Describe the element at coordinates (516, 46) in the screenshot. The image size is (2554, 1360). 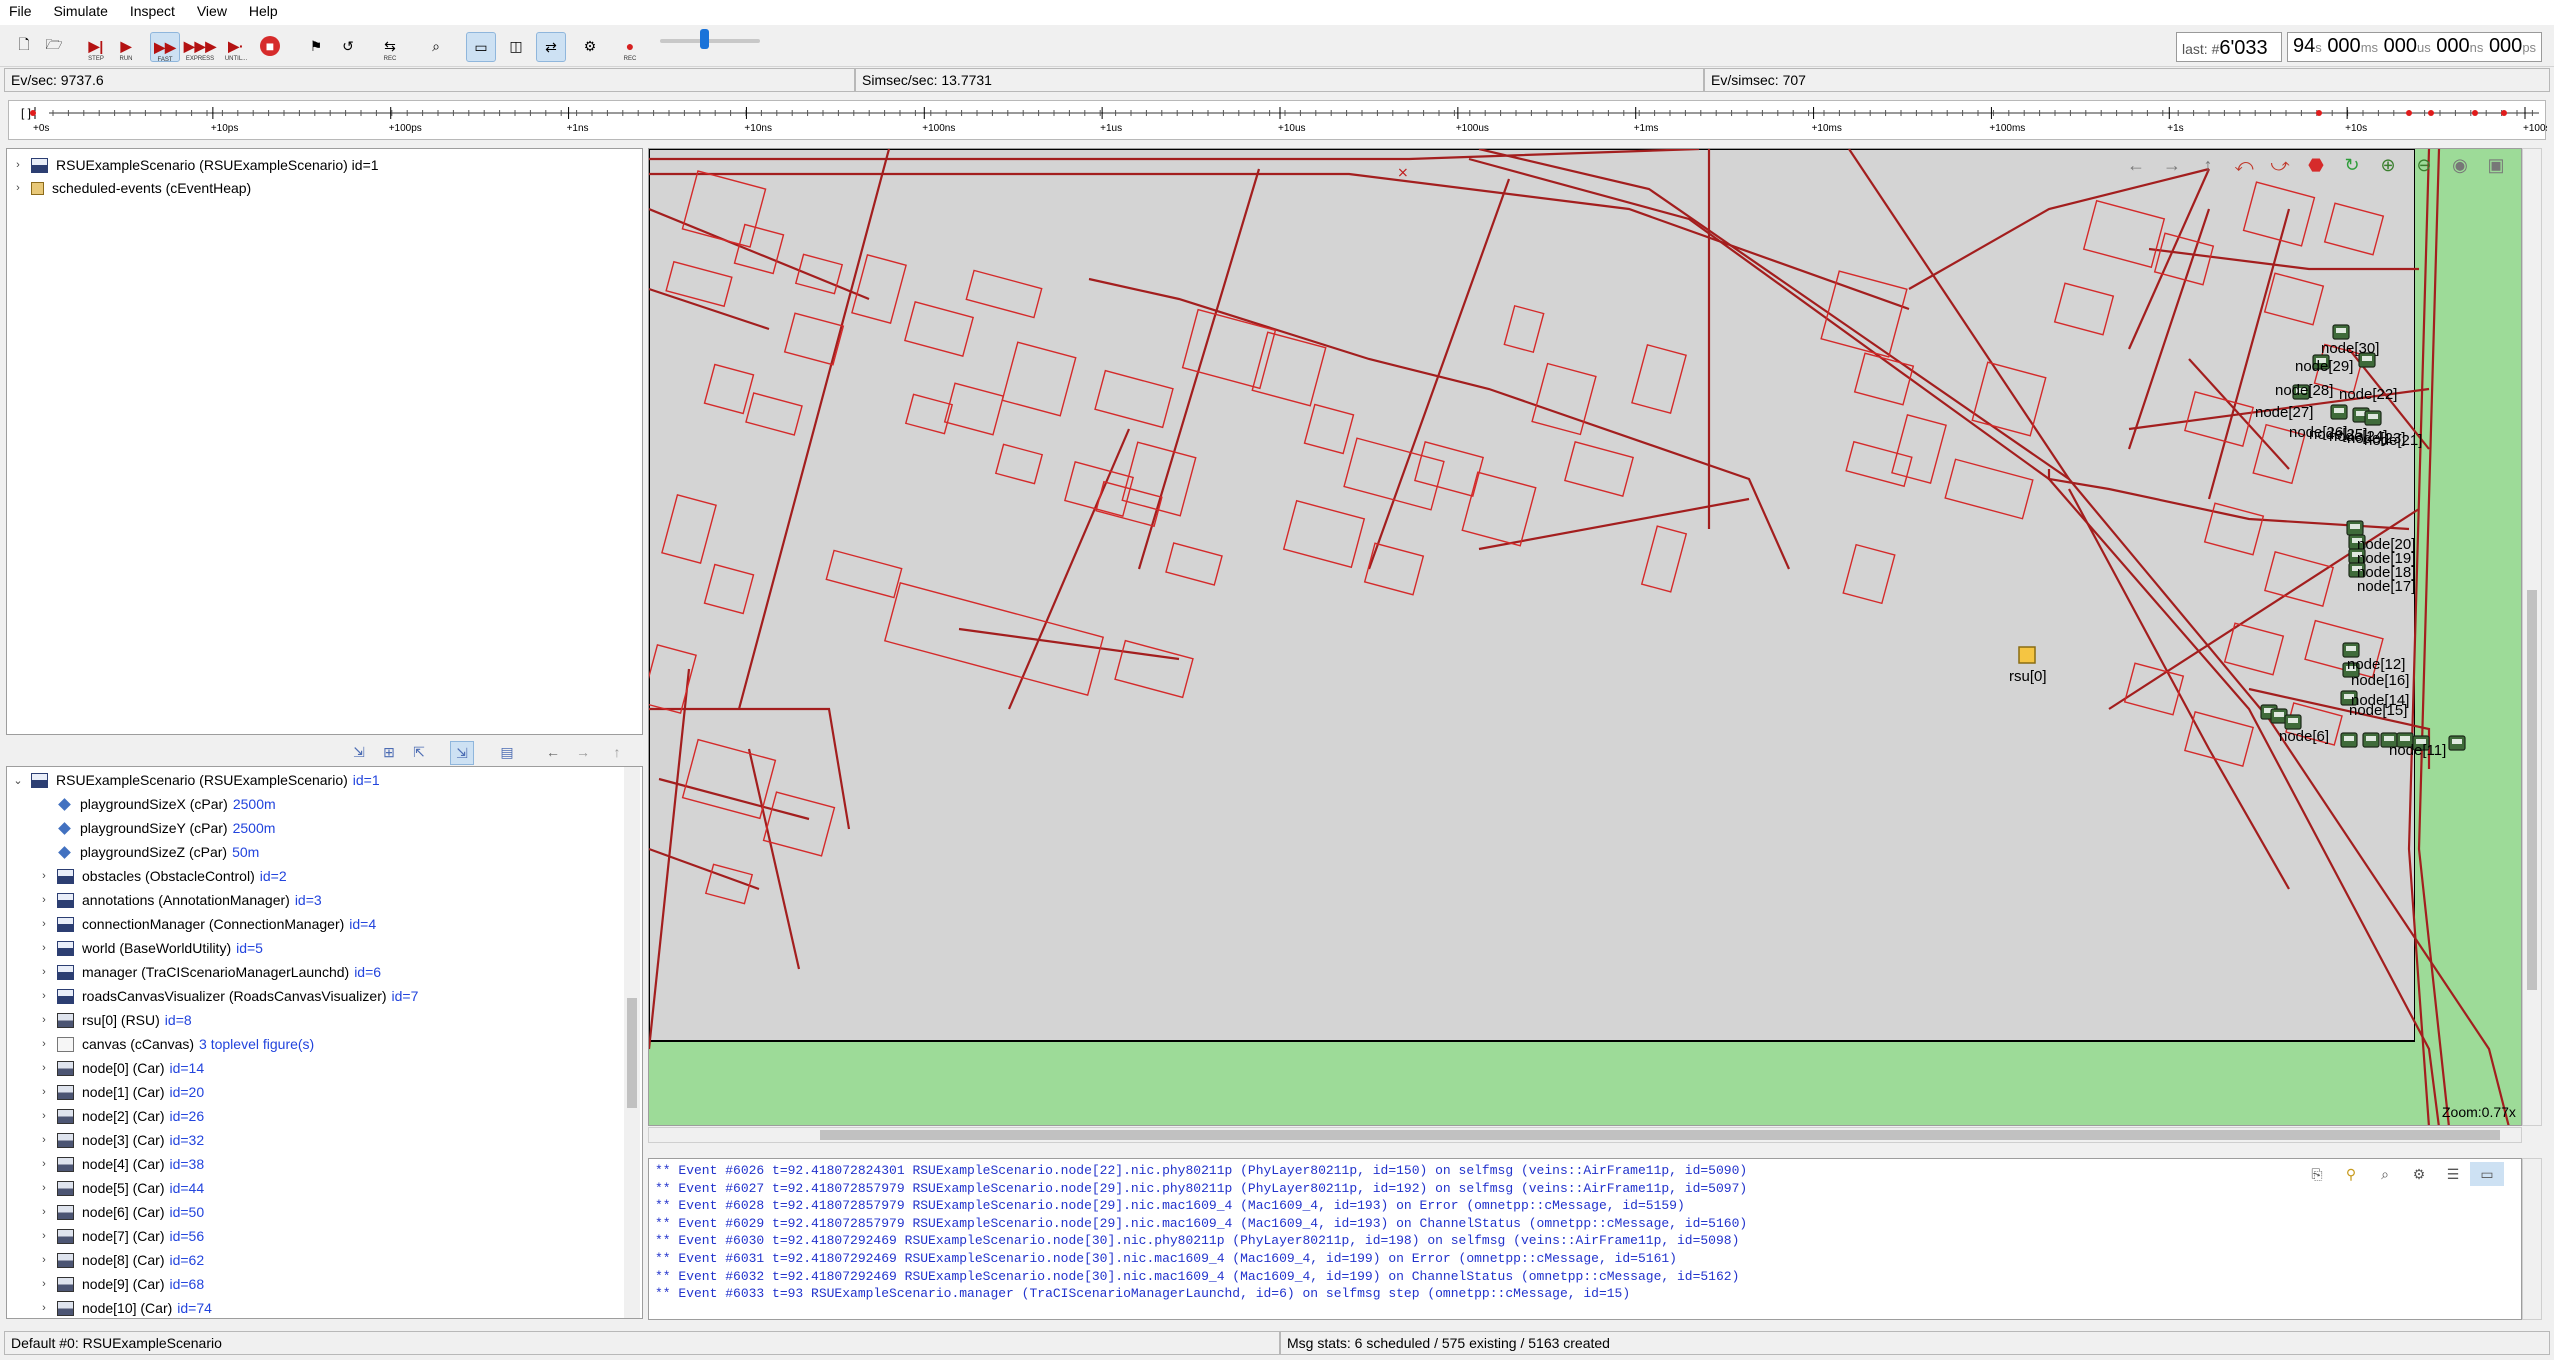
I see `layout-vertical-icon: ◫` at that location.